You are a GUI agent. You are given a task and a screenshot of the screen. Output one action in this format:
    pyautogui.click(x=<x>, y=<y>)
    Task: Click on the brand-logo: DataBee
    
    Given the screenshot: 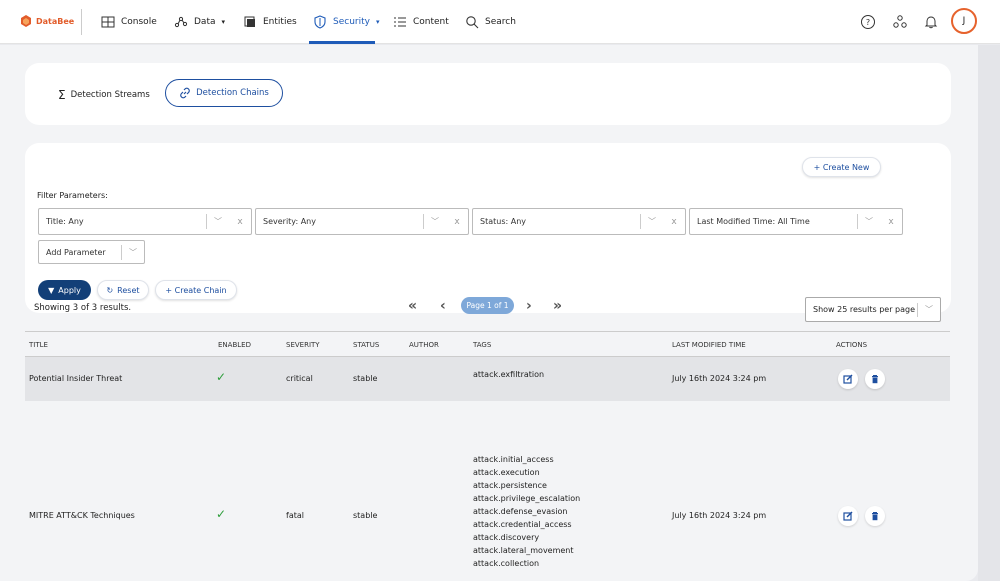 What is the action you would take?
    pyautogui.click(x=46, y=21)
    